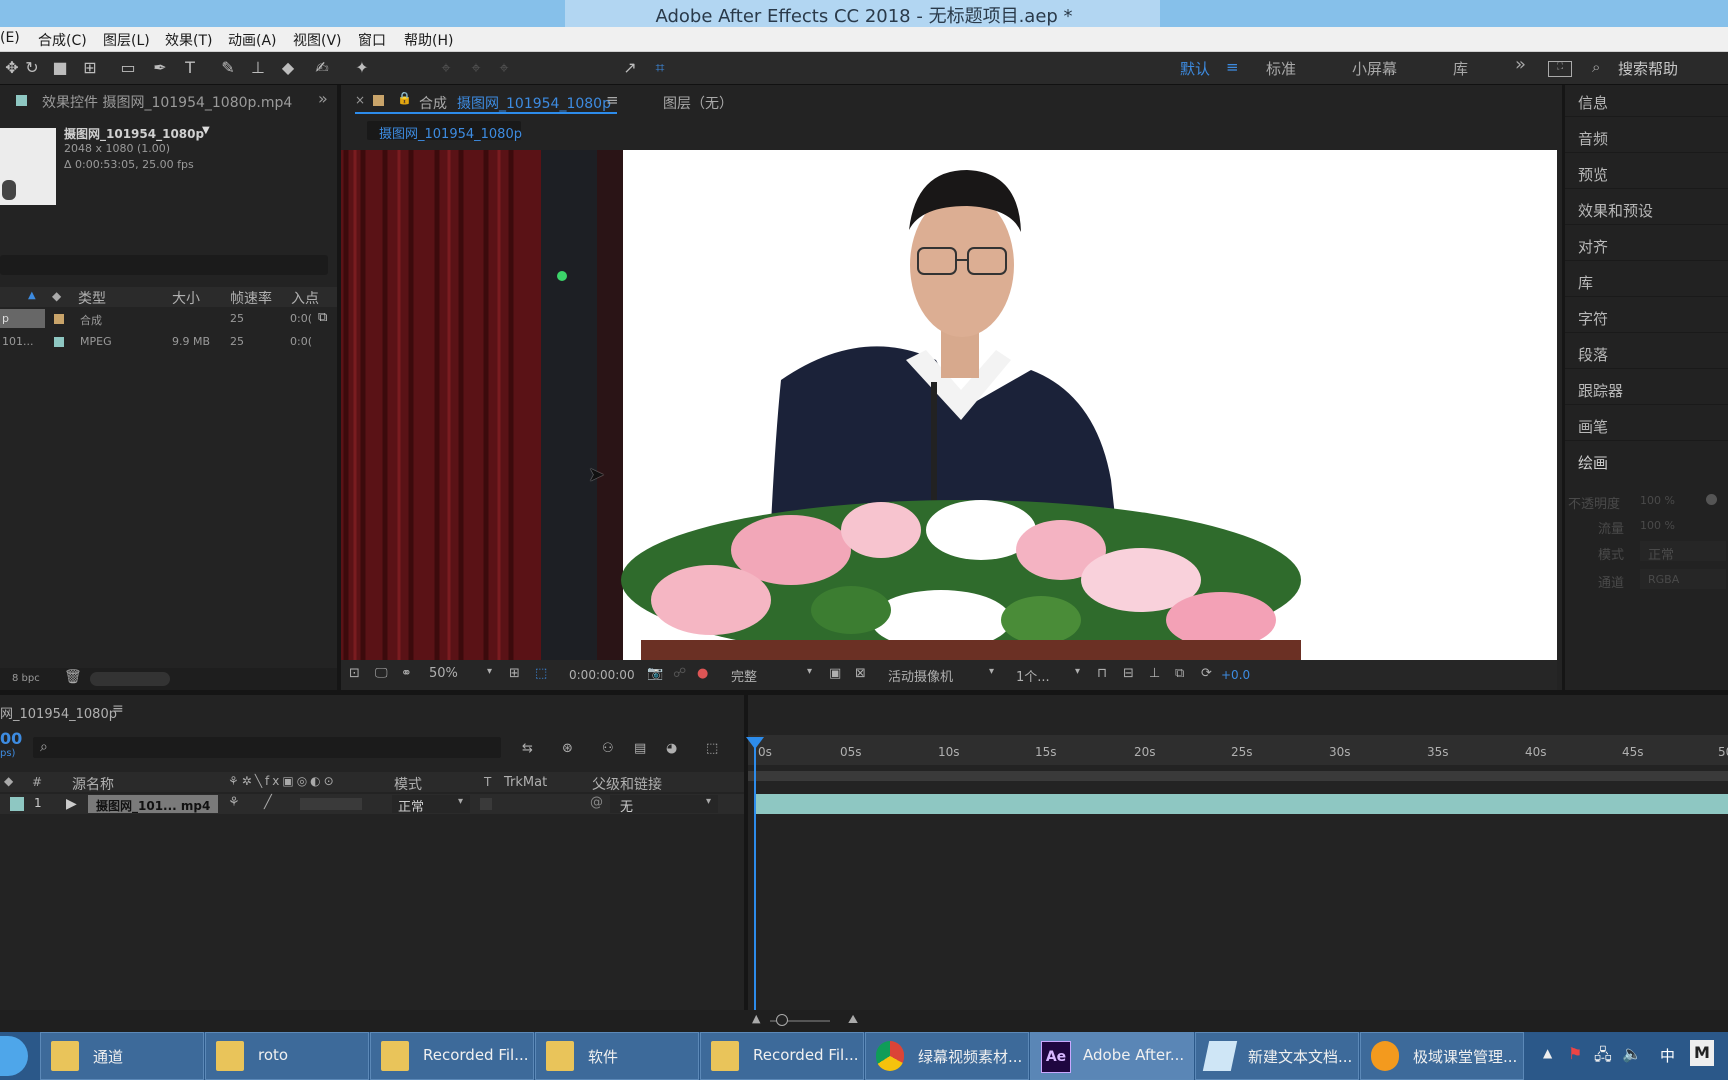 The width and height of the screenshot is (1728, 1080). I want to click on hand-tool-icon: ✥, so click(12, 68).